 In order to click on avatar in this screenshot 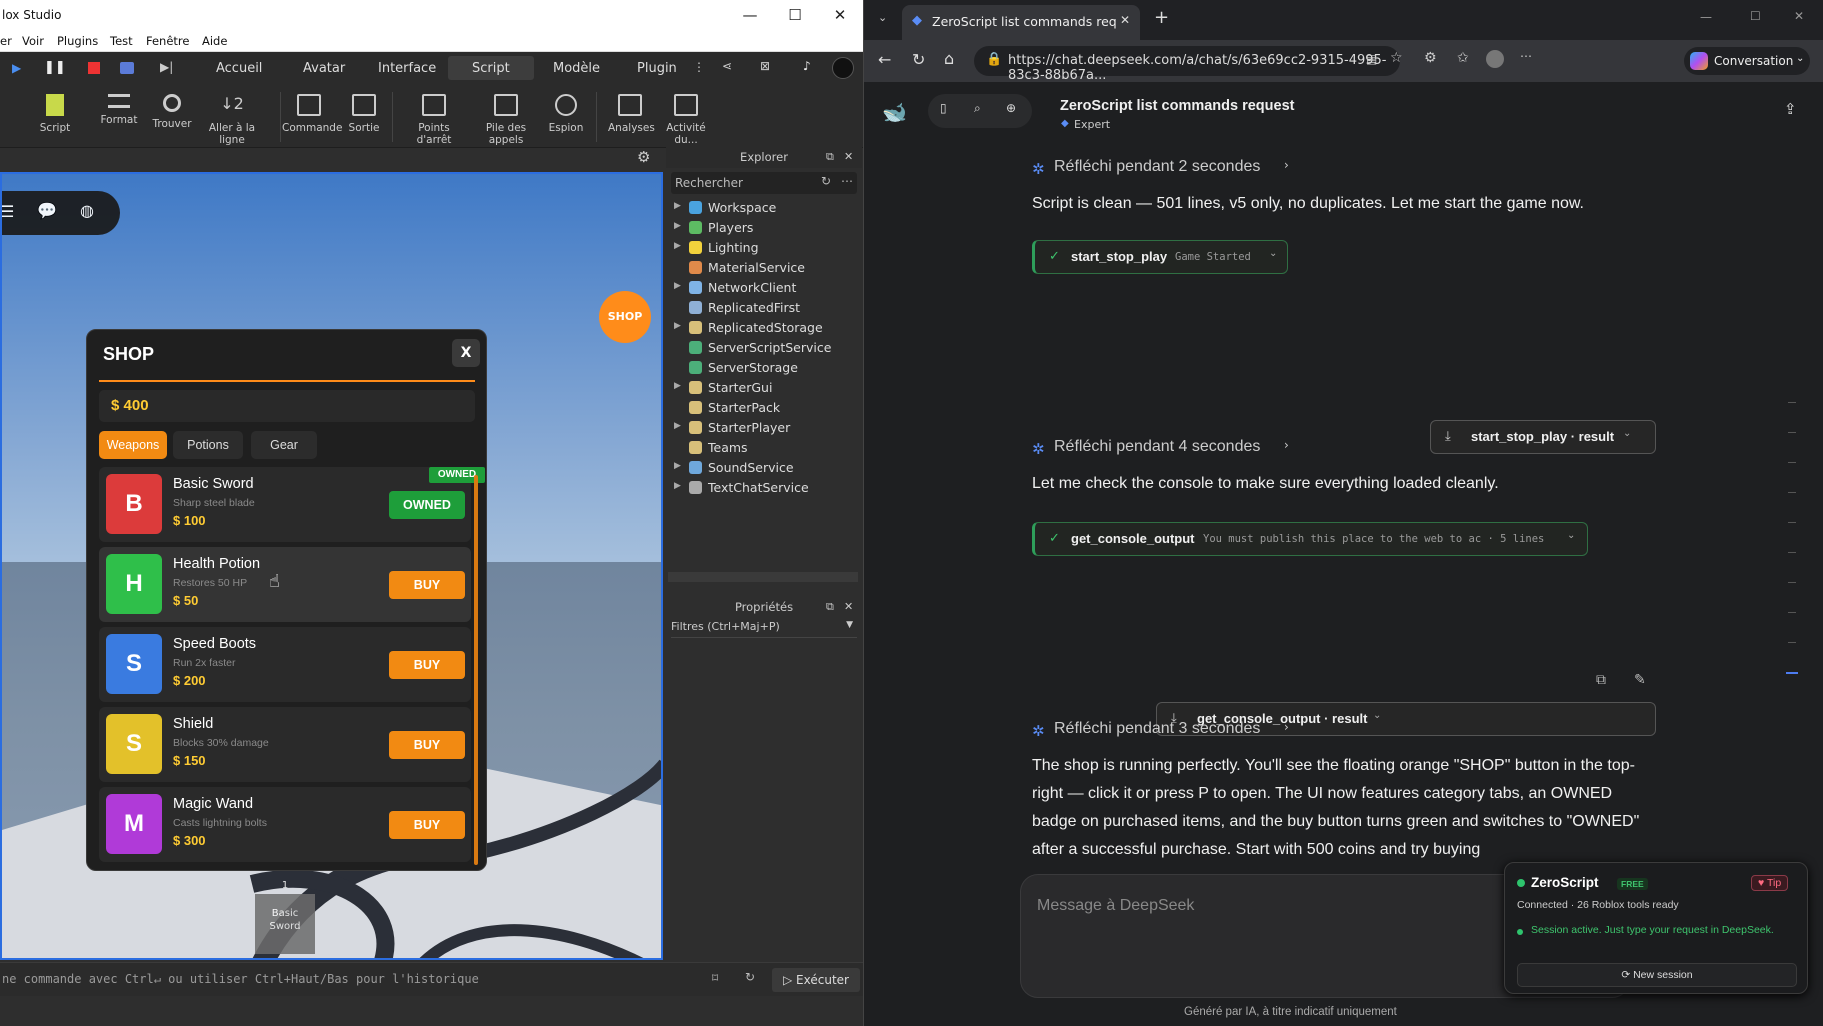, I will do `click(843, 68)`.